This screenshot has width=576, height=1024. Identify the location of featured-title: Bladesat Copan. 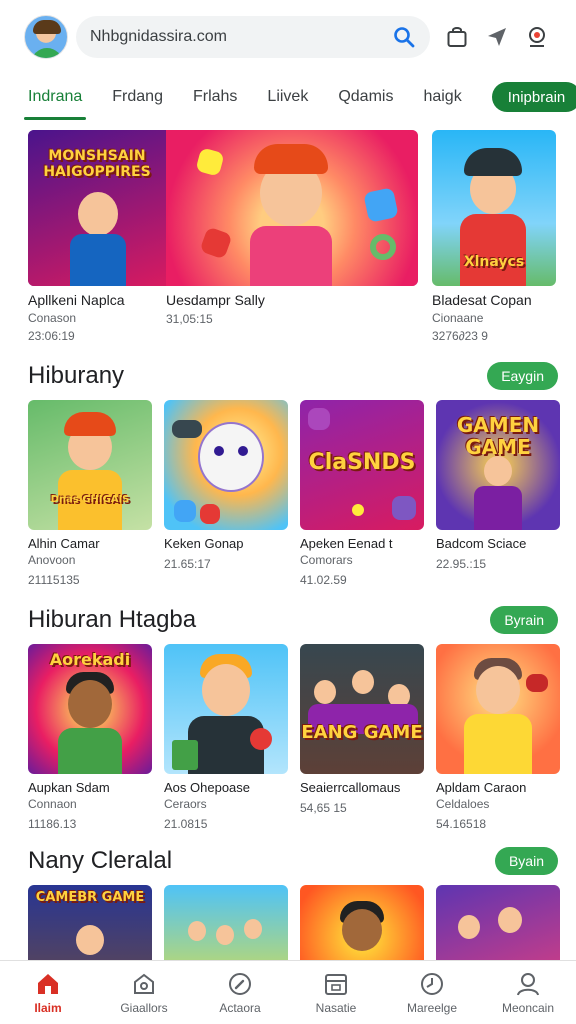
(482, 300).